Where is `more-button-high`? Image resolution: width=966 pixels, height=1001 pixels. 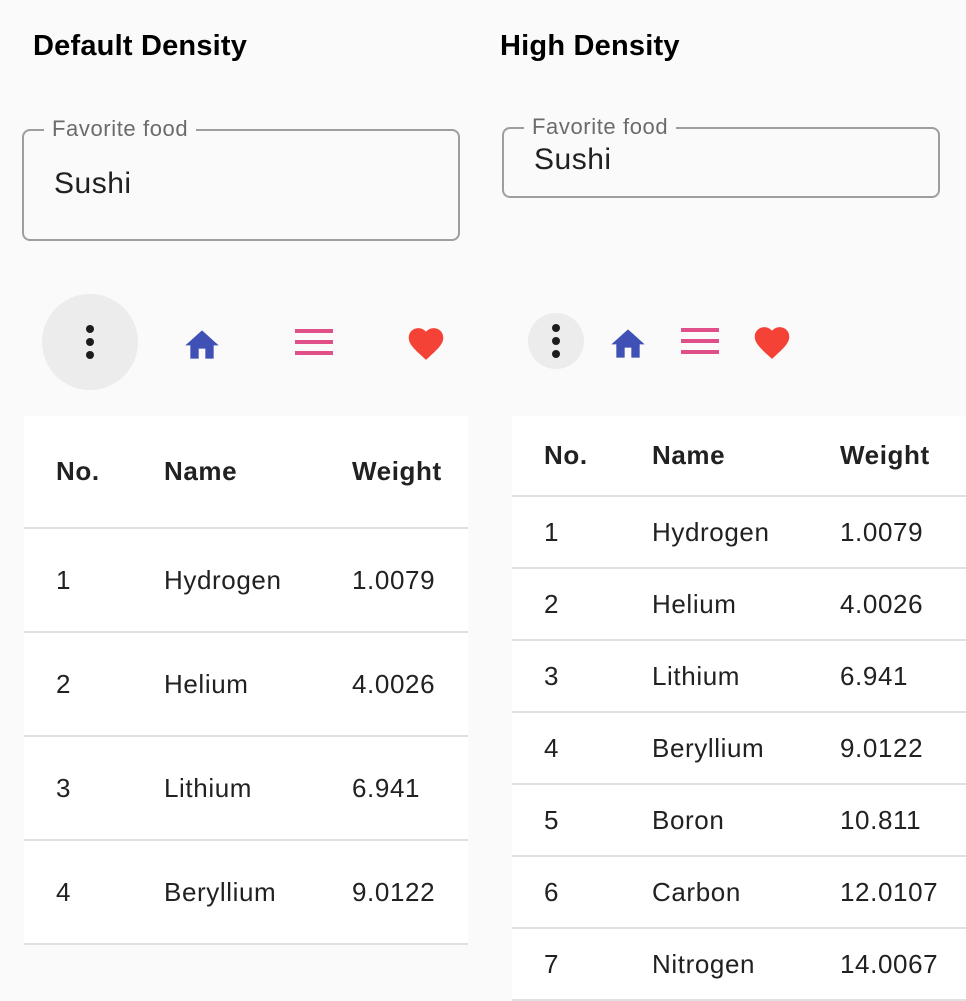
more-button-high is located at coordinates (556, 341).